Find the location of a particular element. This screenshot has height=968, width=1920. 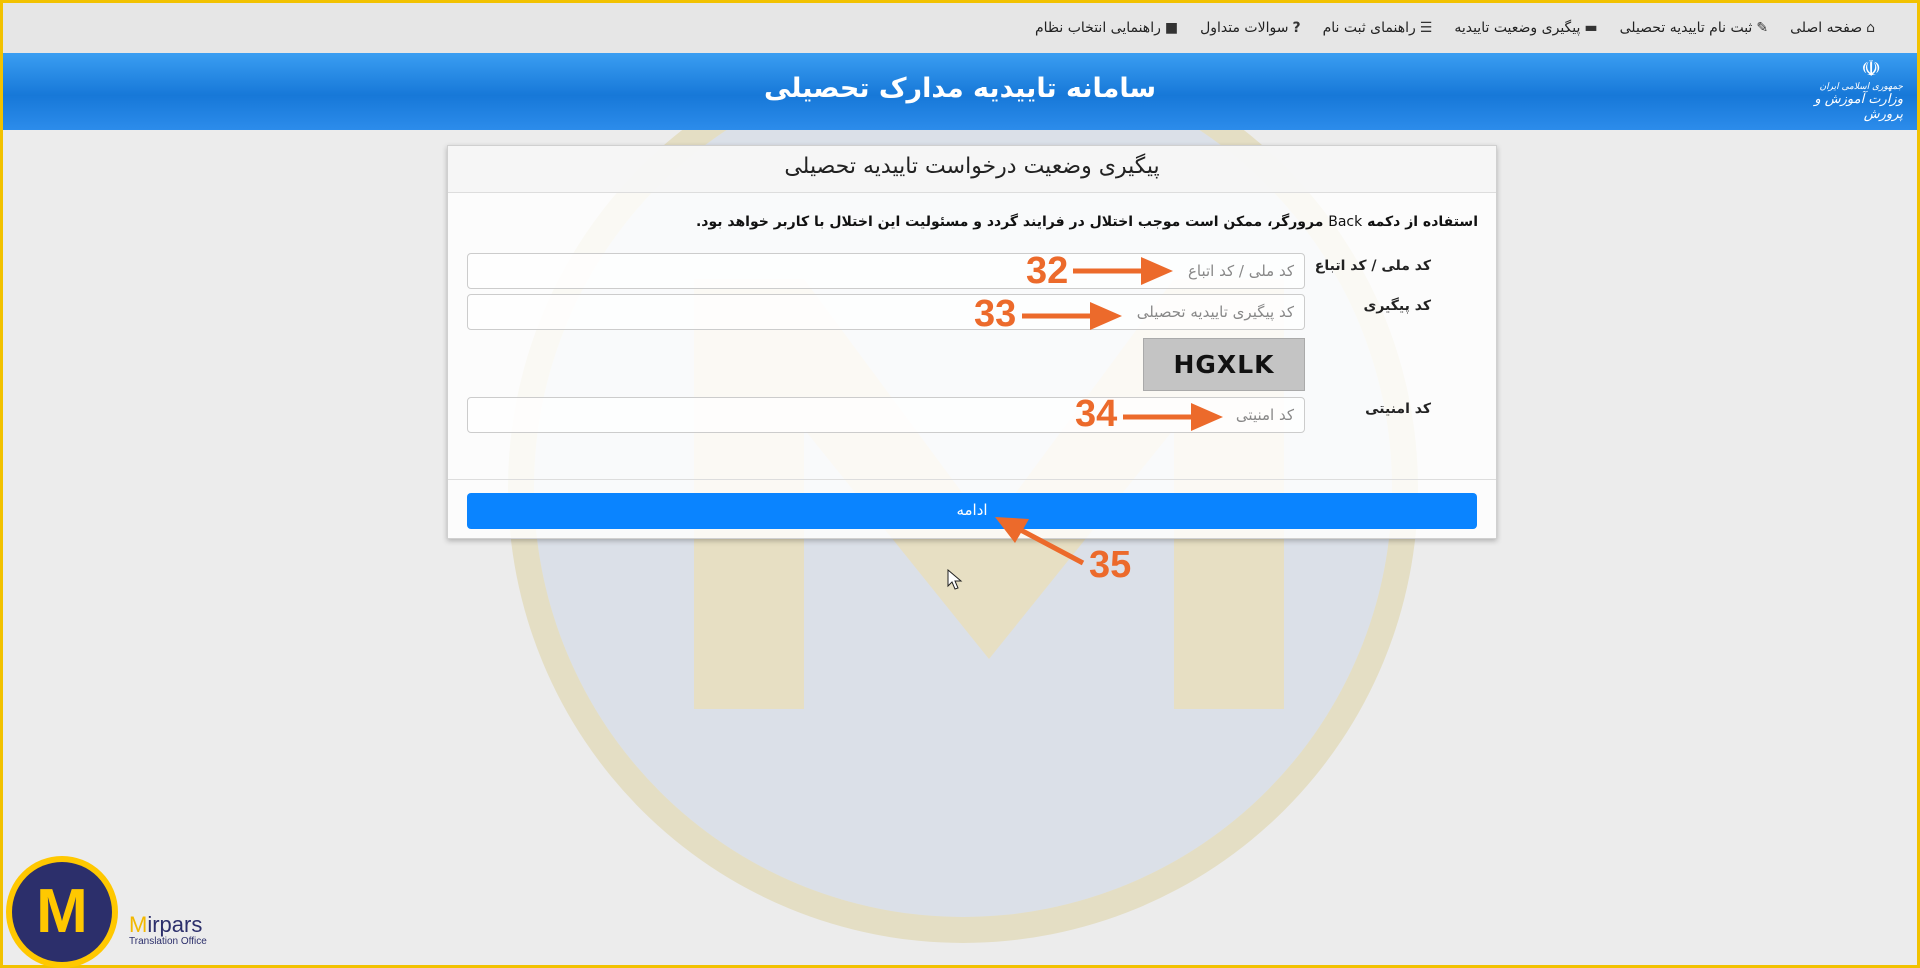

nav-register: ✎ ثبت نام تاییدیه تحصیلی is located at coordinates (1694, 28).